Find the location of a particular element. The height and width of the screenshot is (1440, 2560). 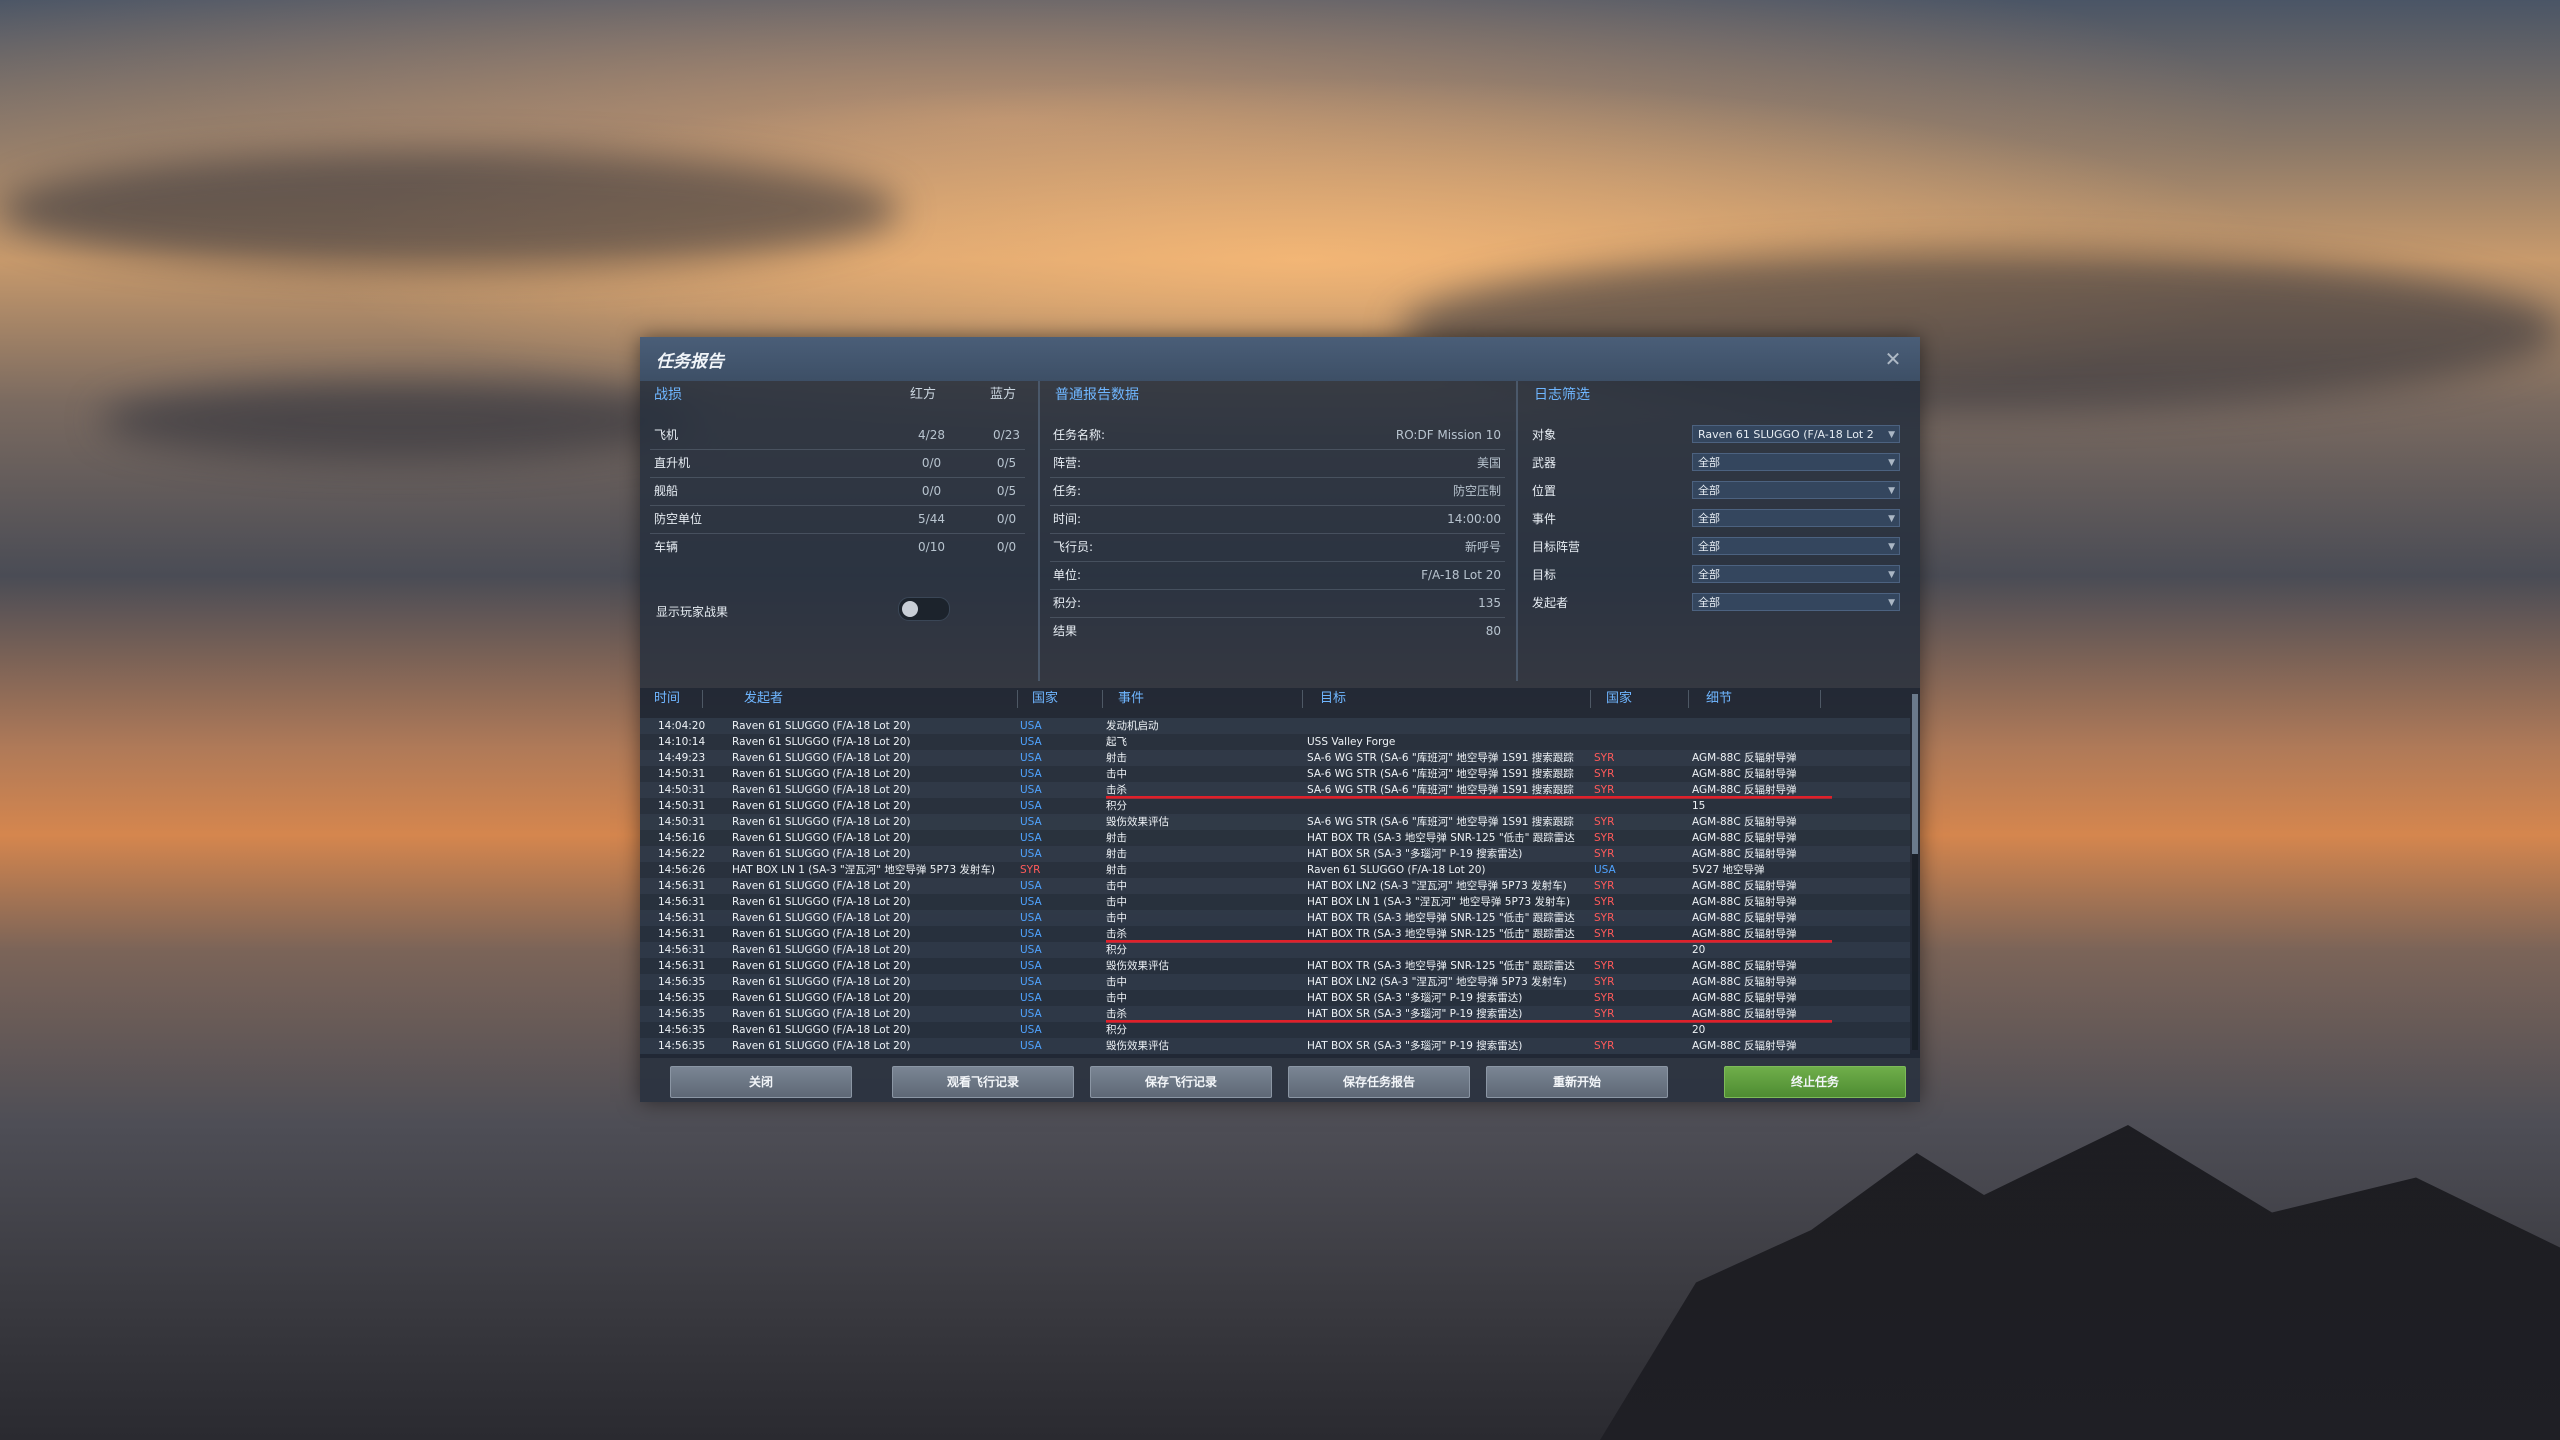

filter-object-select: Raven 61 SLUGGO (F/A-18 Lot 2 ▼ is located at coordinates (1796, 434).